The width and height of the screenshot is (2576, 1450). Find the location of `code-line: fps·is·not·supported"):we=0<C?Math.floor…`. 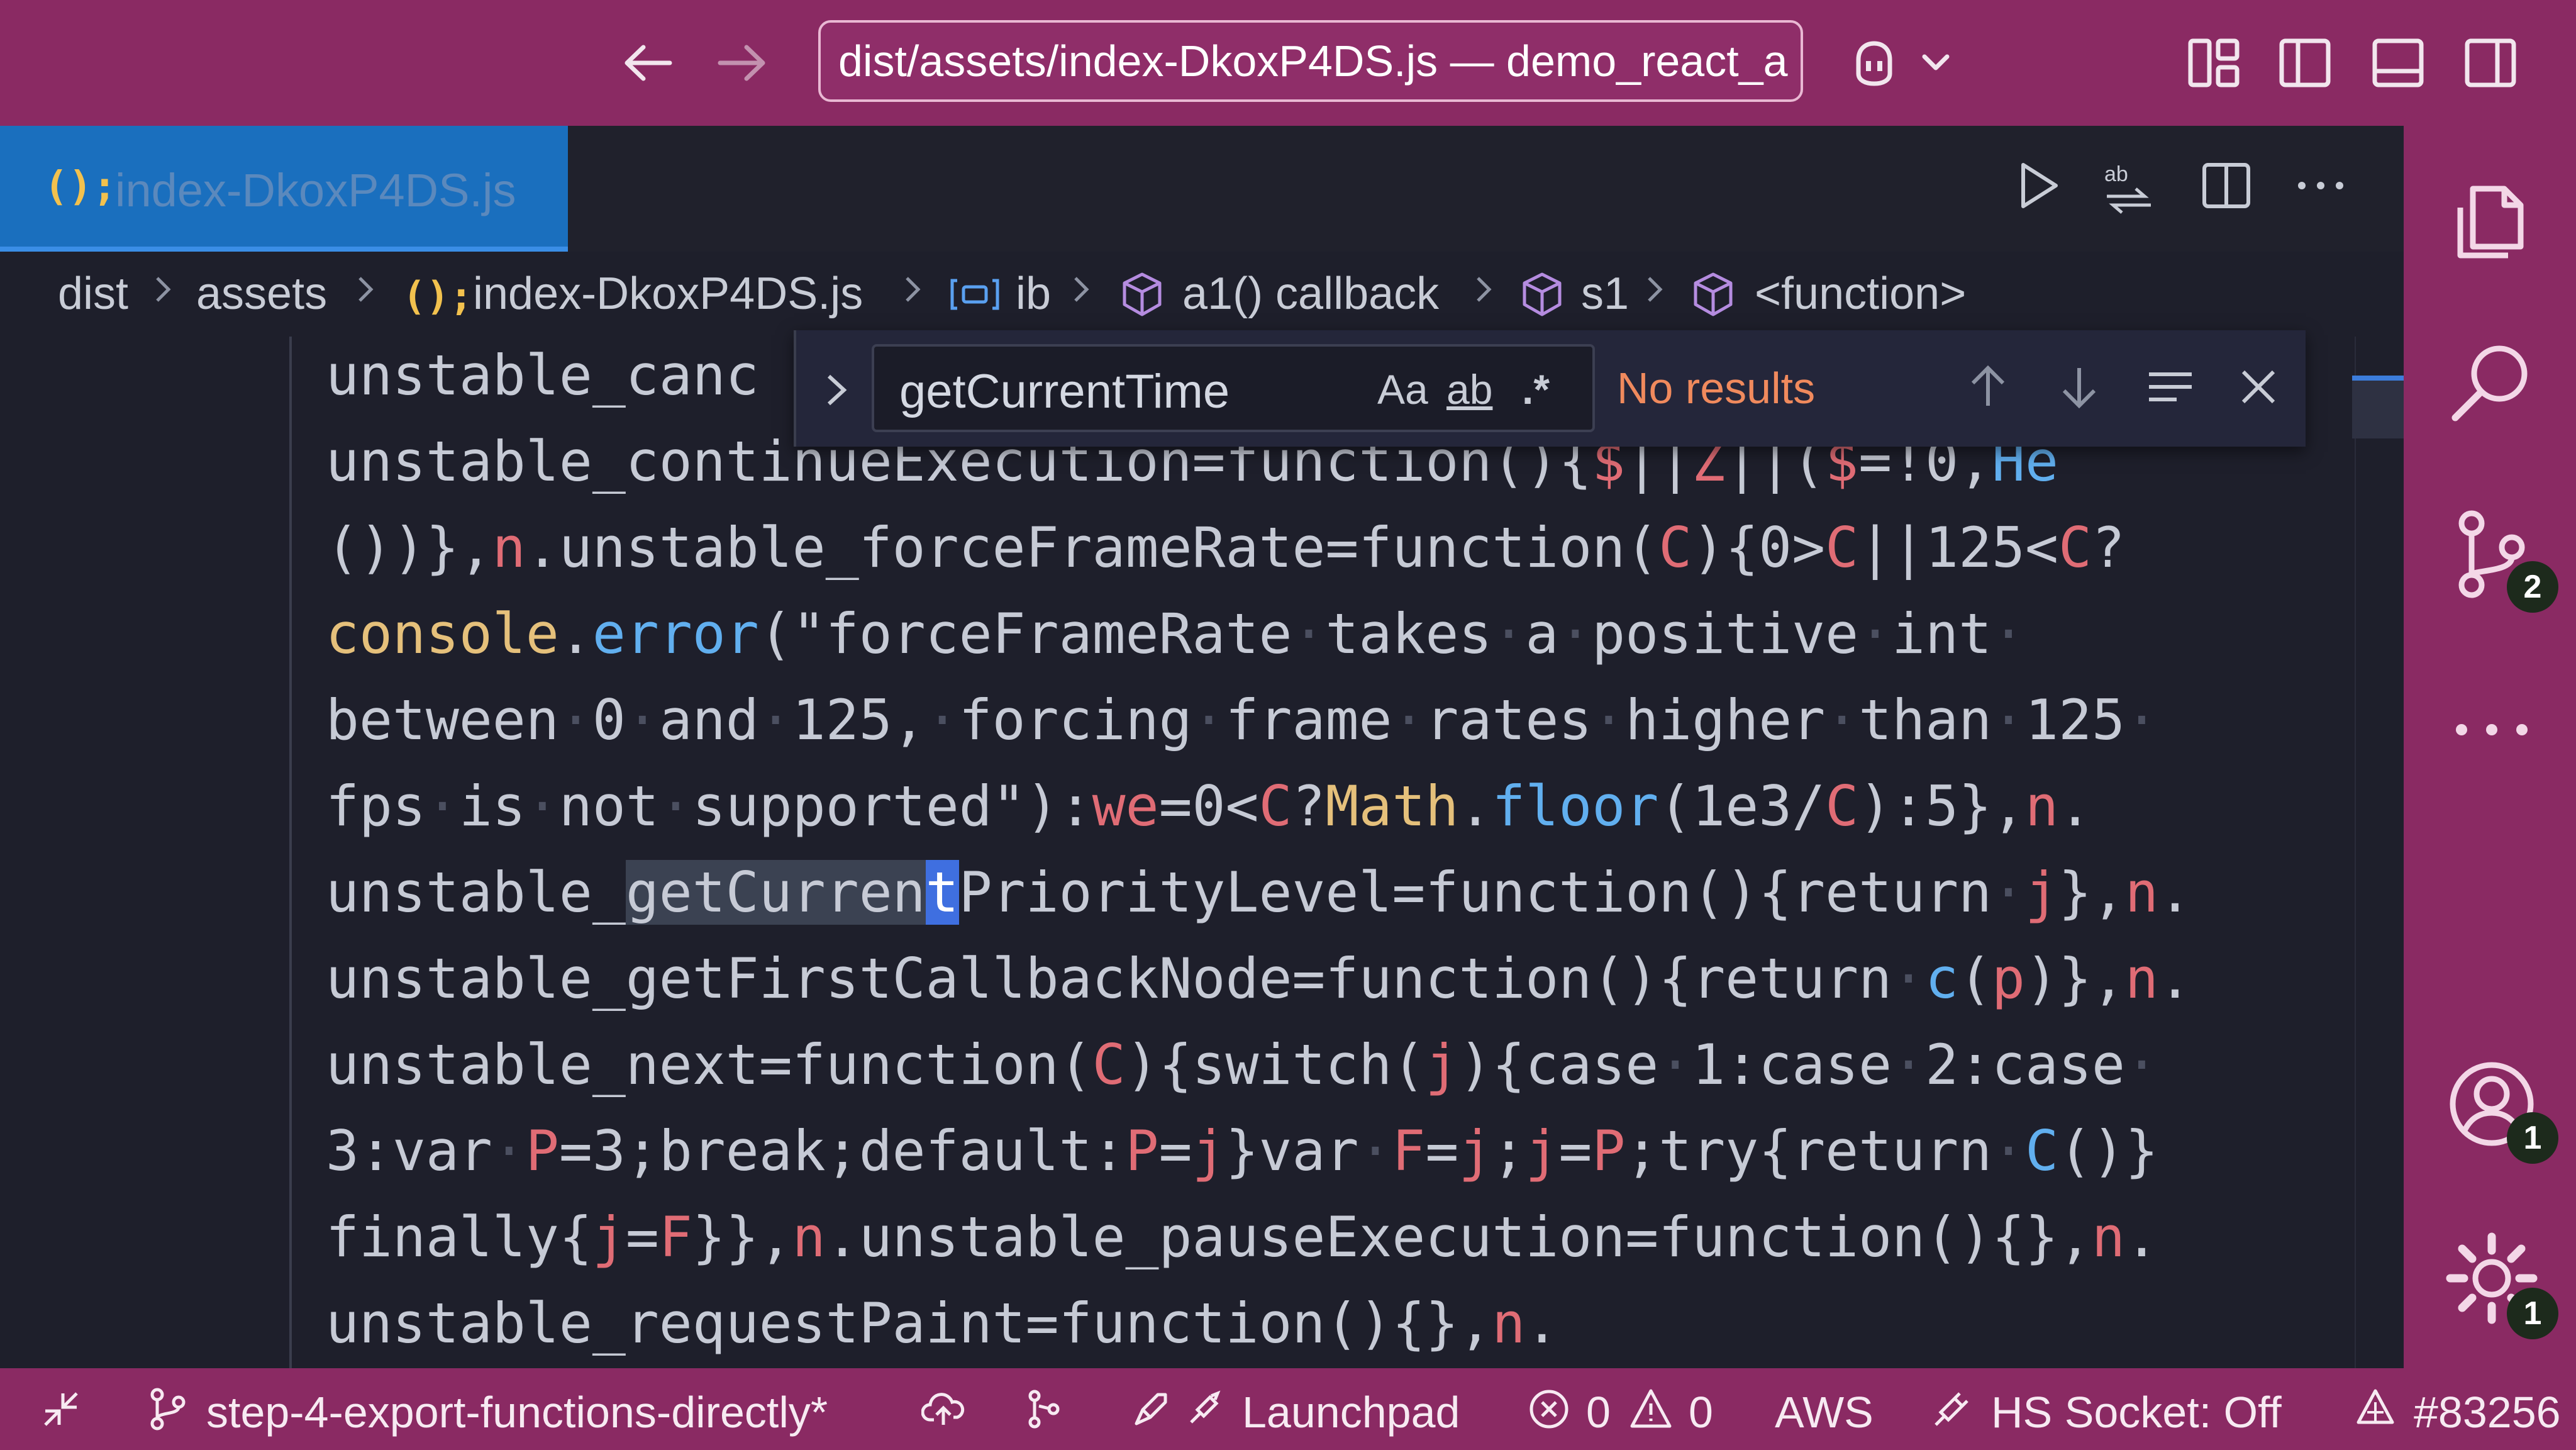

code-line: fps·is·not·supported"):we=0<C?Math.floor… is located at coordinates (1209, 806).